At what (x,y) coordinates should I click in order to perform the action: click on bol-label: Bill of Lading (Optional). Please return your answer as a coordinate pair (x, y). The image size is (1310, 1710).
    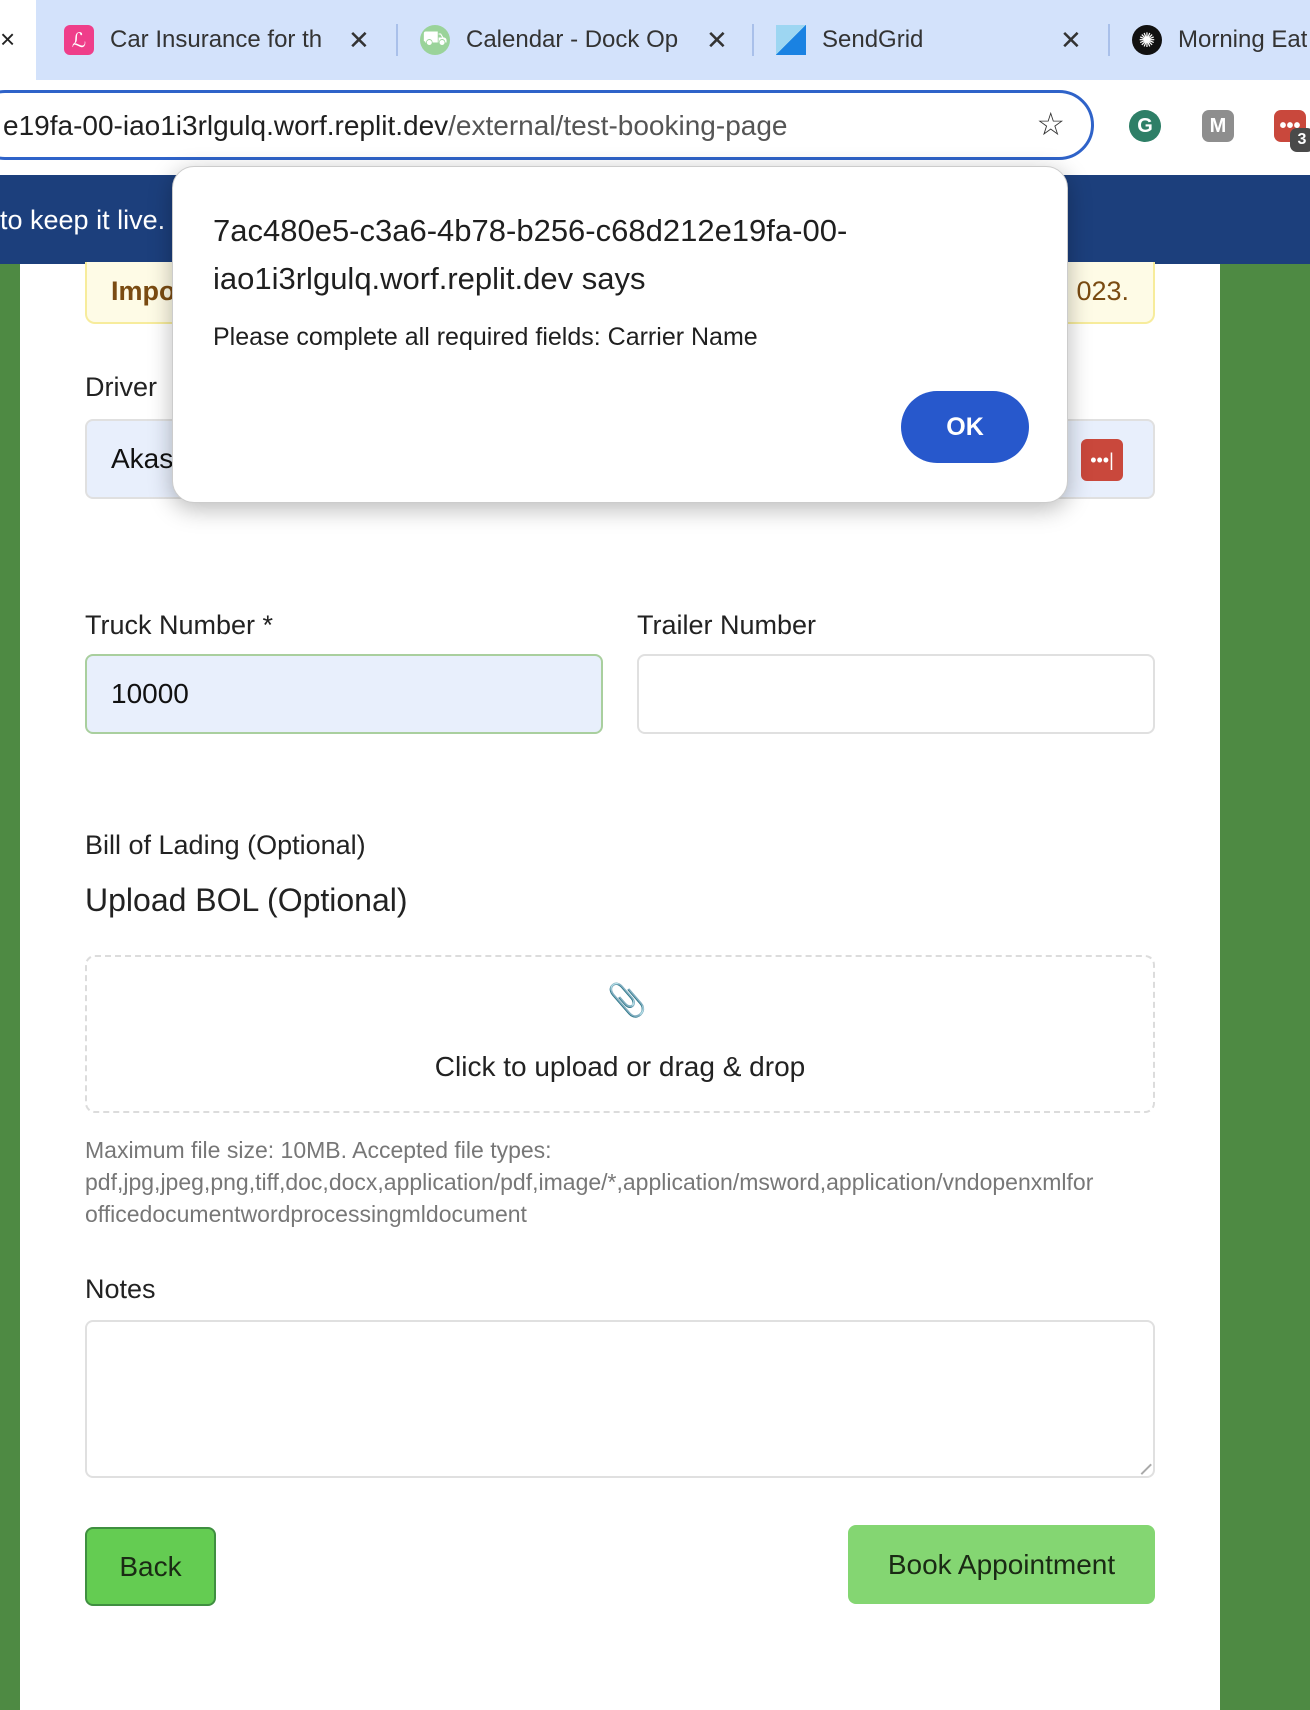
    Looking at the image, I should click on (225, 845).